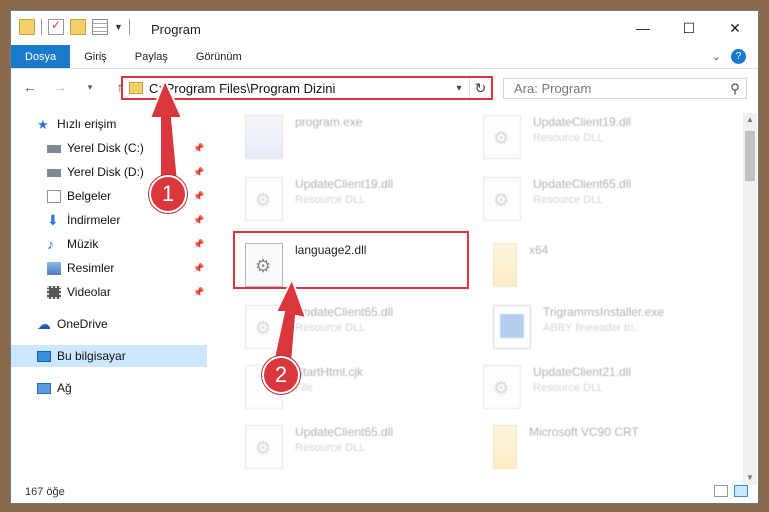 This screenshot has height=512, width=769. I want to click on arrow-to-address-bar, so click(166, 131).